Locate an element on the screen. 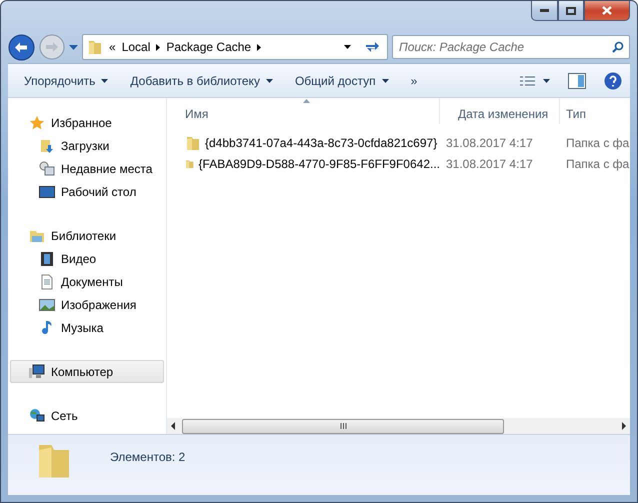 The width and height of the screenshot is (638, 503). close-icon is located at coordinates (607, 10).